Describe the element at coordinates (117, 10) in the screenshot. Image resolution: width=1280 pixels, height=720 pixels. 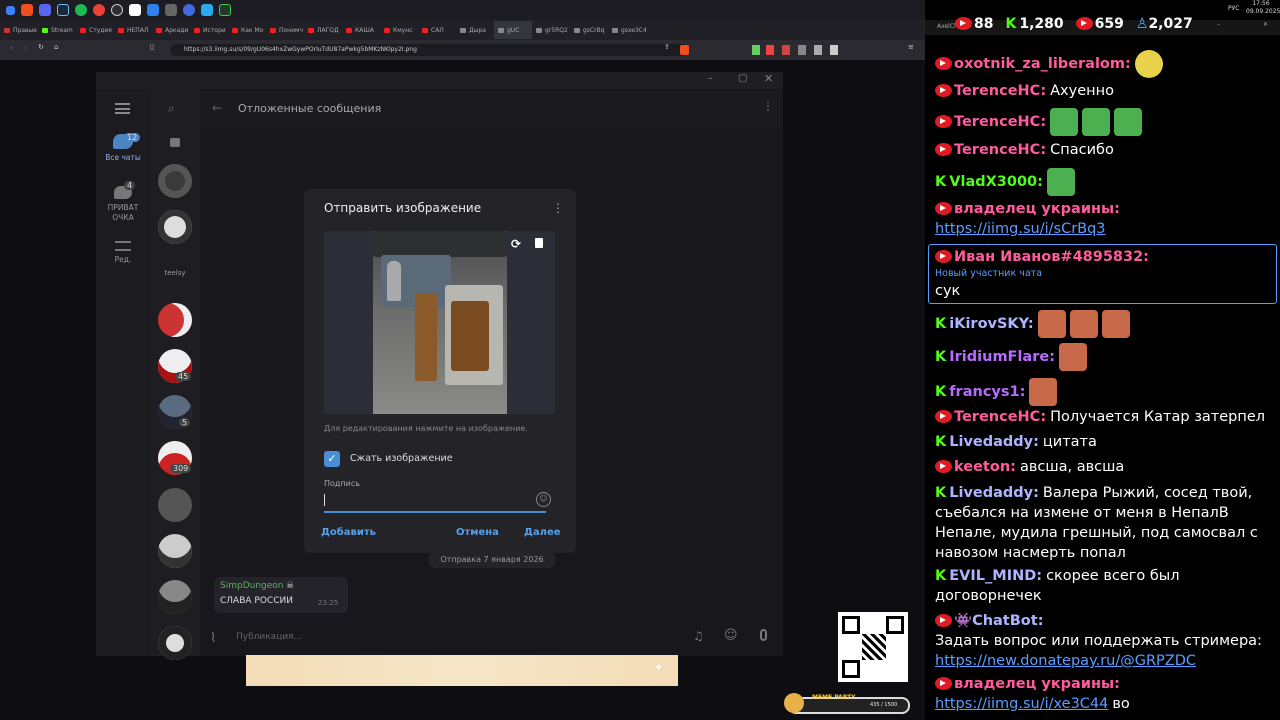
I see `obs-icon` at that location.